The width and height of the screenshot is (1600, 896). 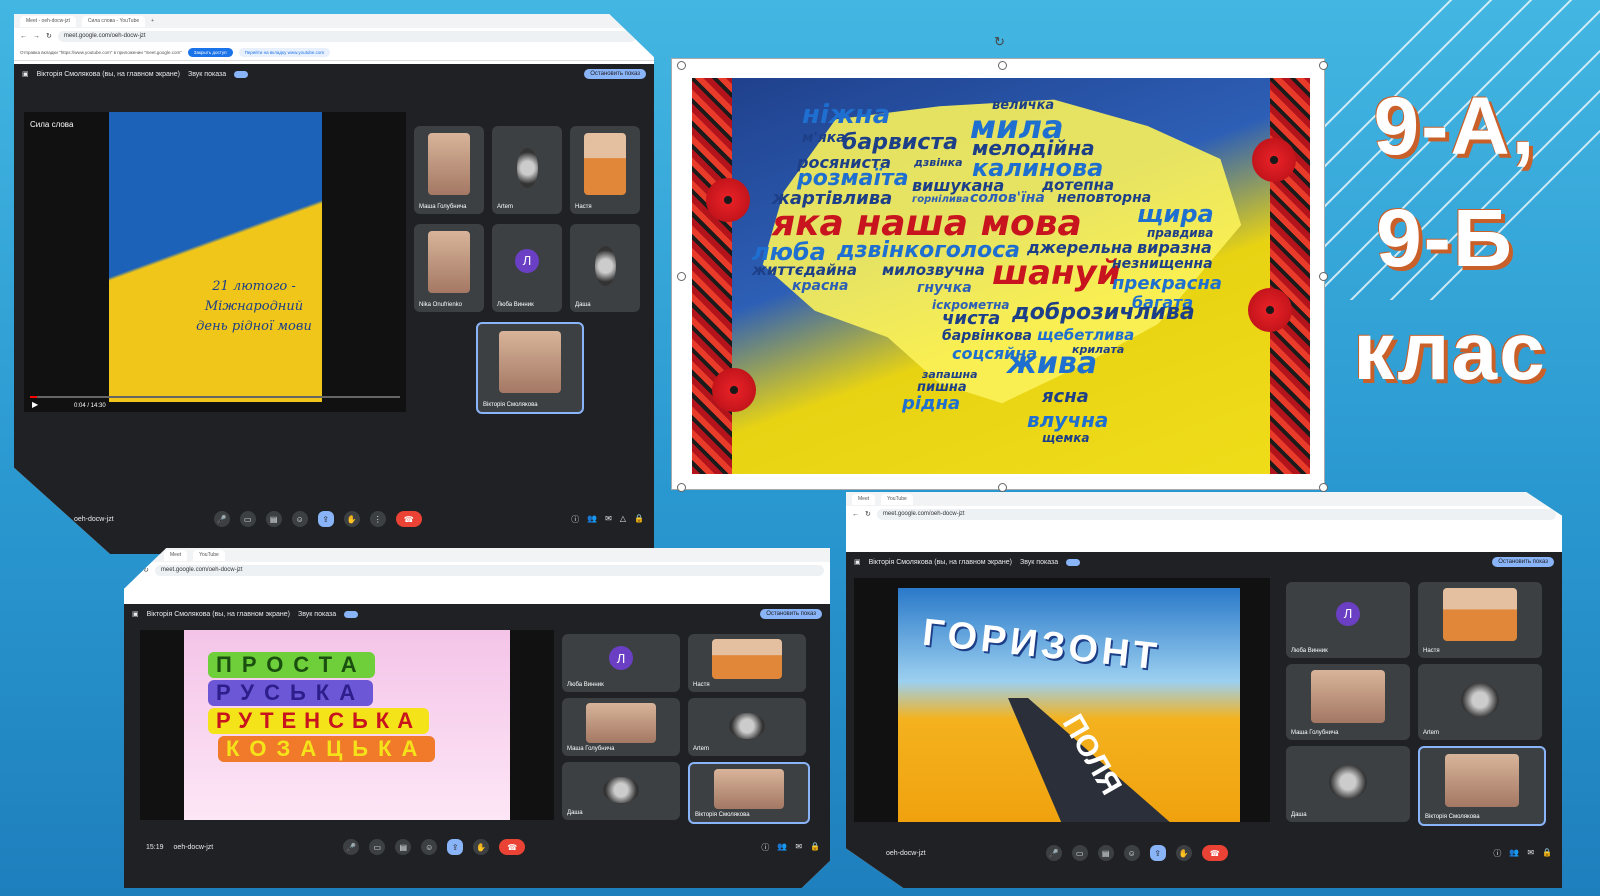 What do you see at coordinates (36, 36) in the screenshot?
I see `forward-icon: →` at bounding box center [36, 36].